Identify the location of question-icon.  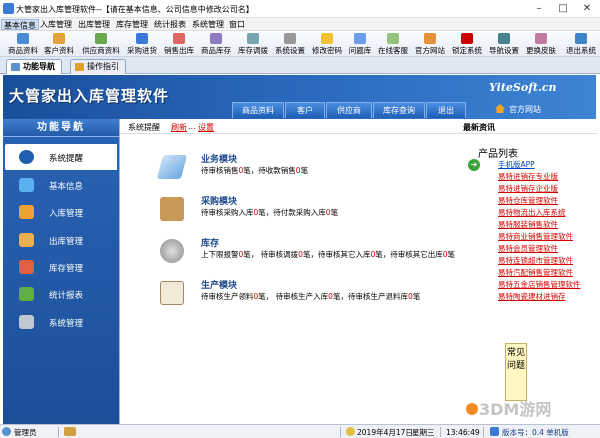
(360, 38).